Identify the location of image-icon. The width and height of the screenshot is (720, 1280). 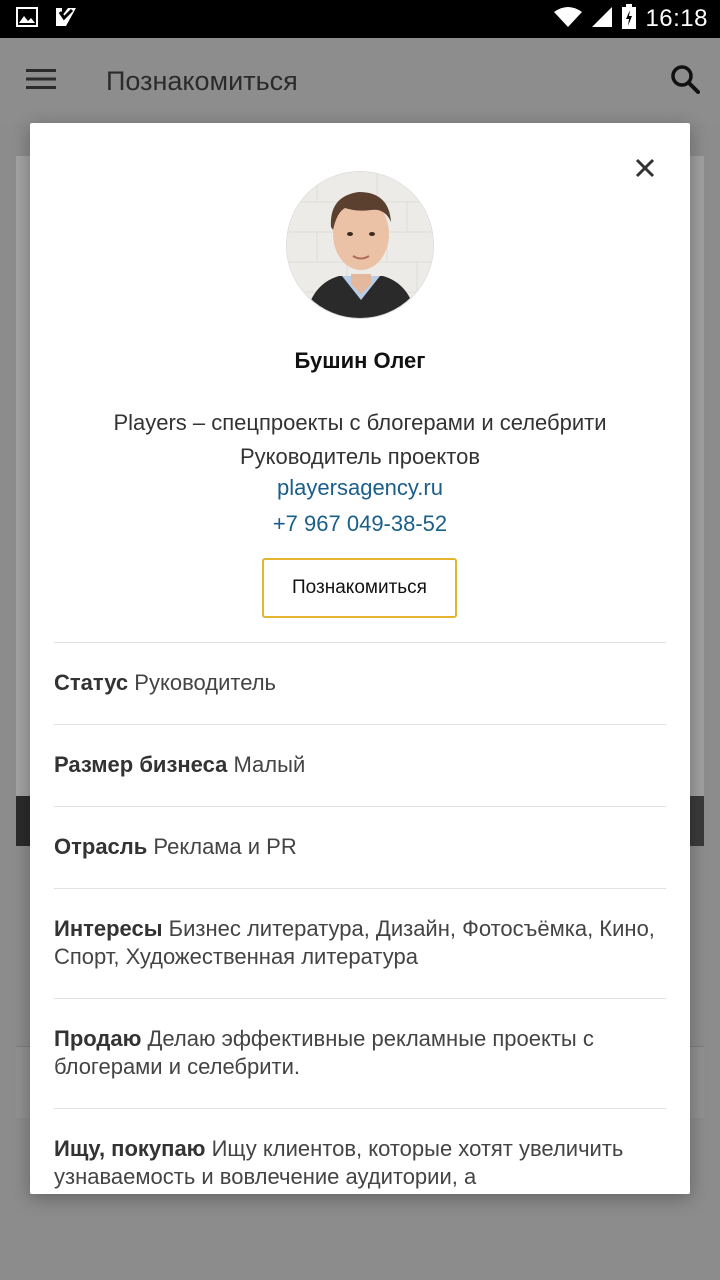
(27, 19).